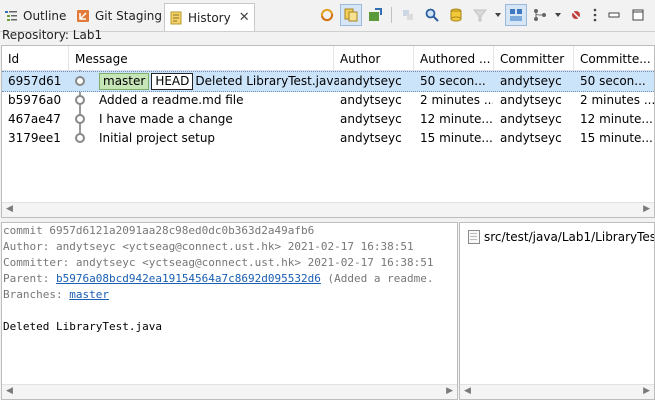  Describe the element at coordinates (36, 294) in the screenshot. I see `branches-label: Branches:` at that location.